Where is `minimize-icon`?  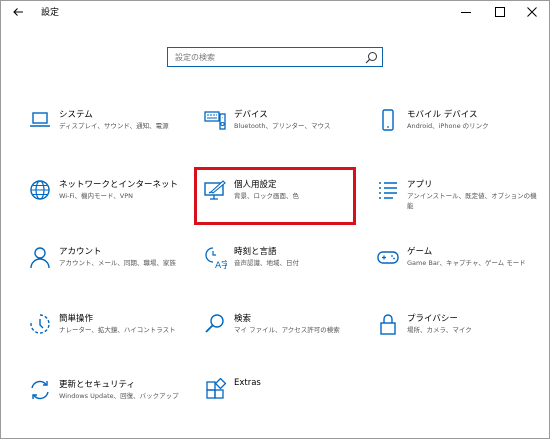 minimize-icon is located at coordinates (466, 12).